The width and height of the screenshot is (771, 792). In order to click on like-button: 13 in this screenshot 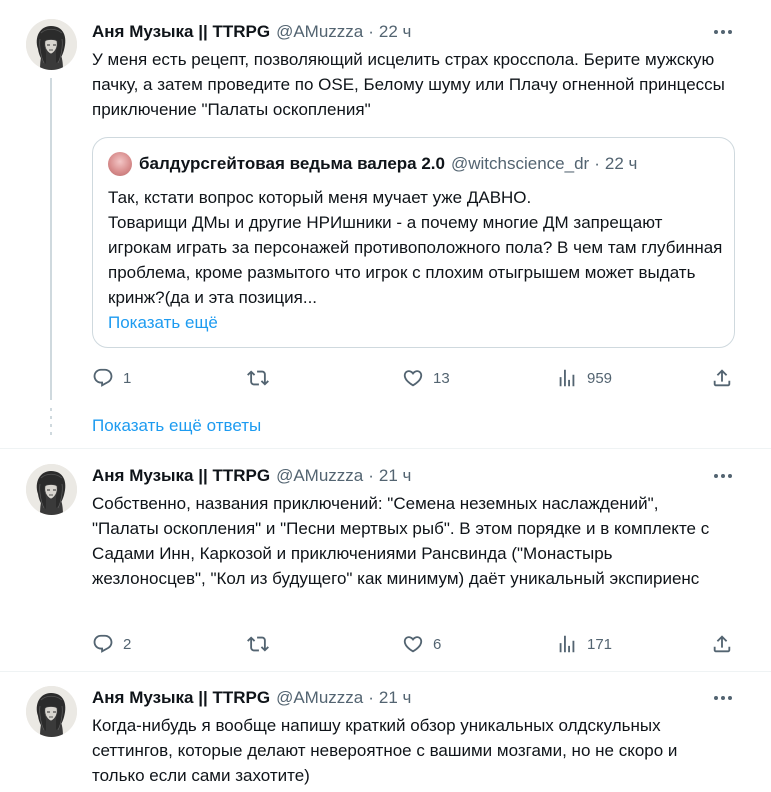, I will do `click(426, 378)`.